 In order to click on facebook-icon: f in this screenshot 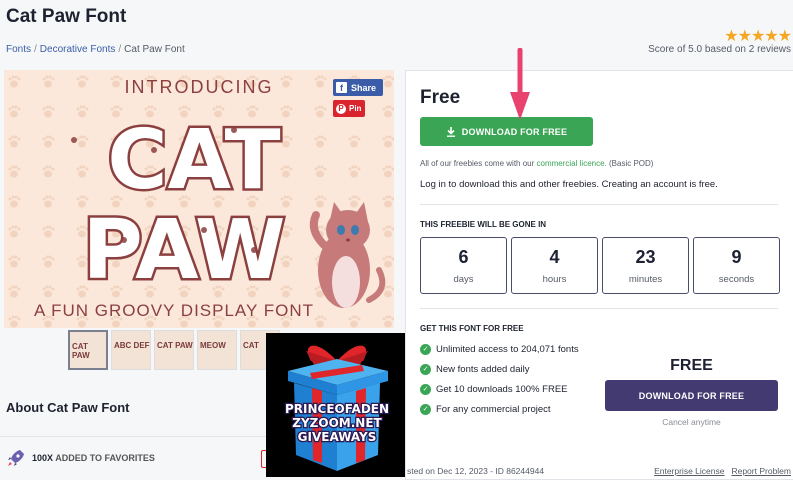, I will do `click(341, 87)`.